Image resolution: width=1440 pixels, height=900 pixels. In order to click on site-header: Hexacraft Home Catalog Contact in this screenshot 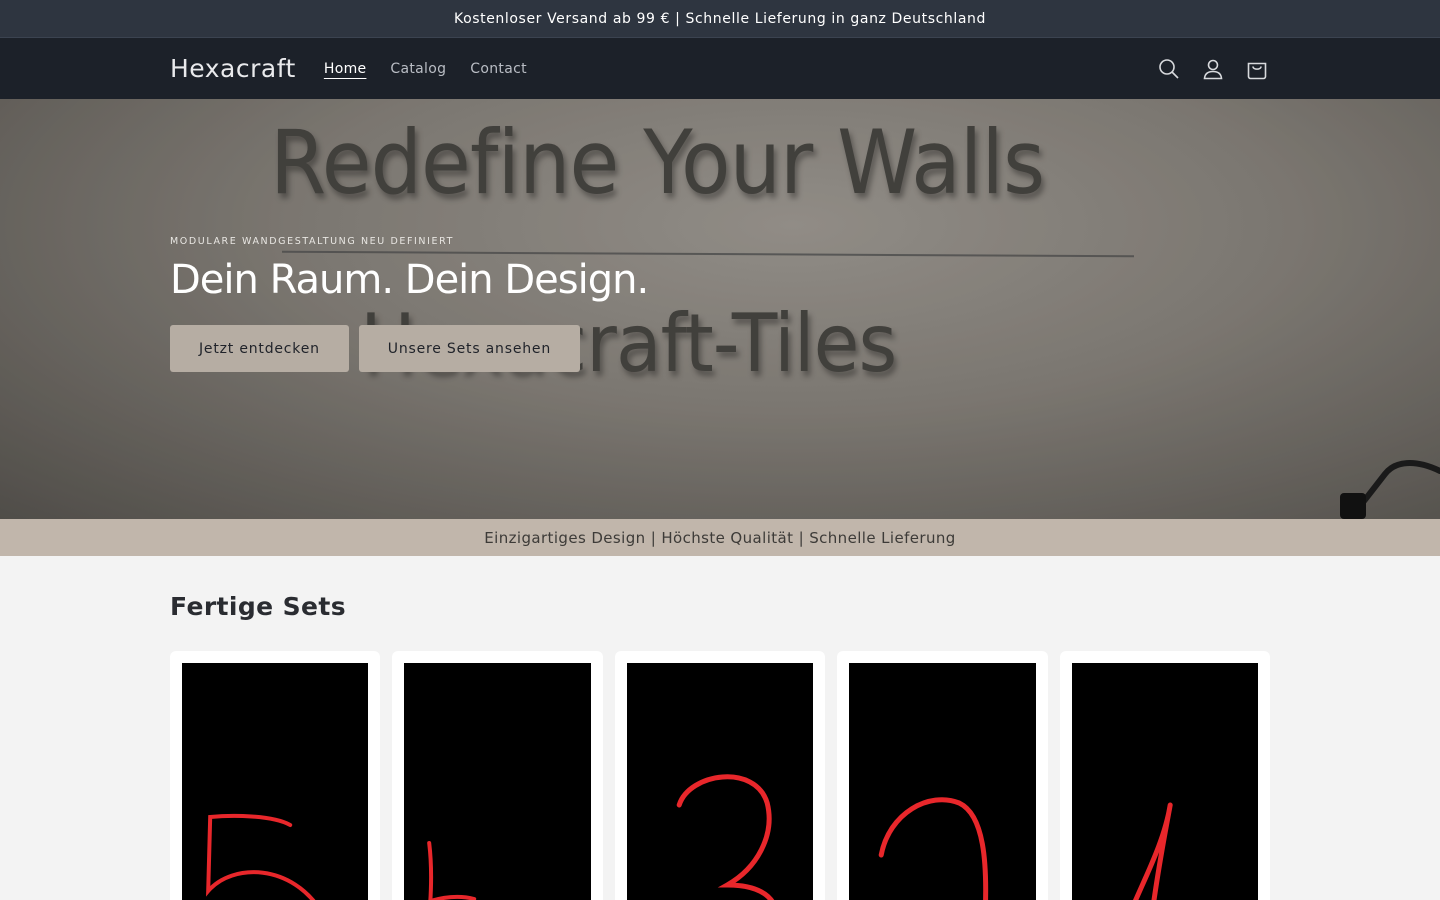, I will do `click(720, 68)`.